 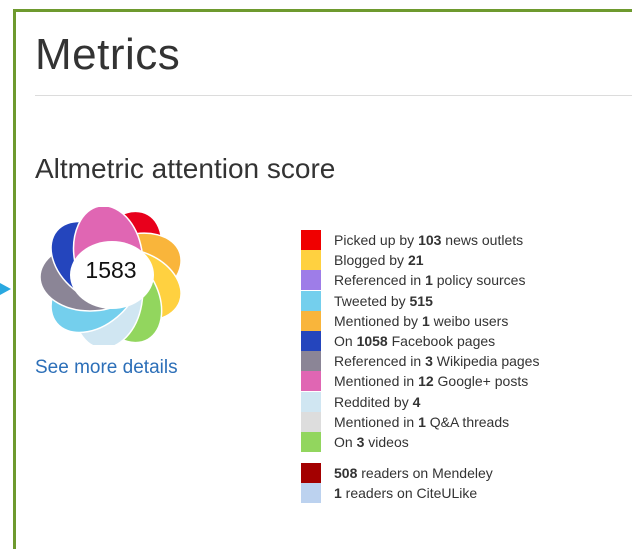 I want to click on legend-label: Reddited by 4, so click(x=377, y=402).